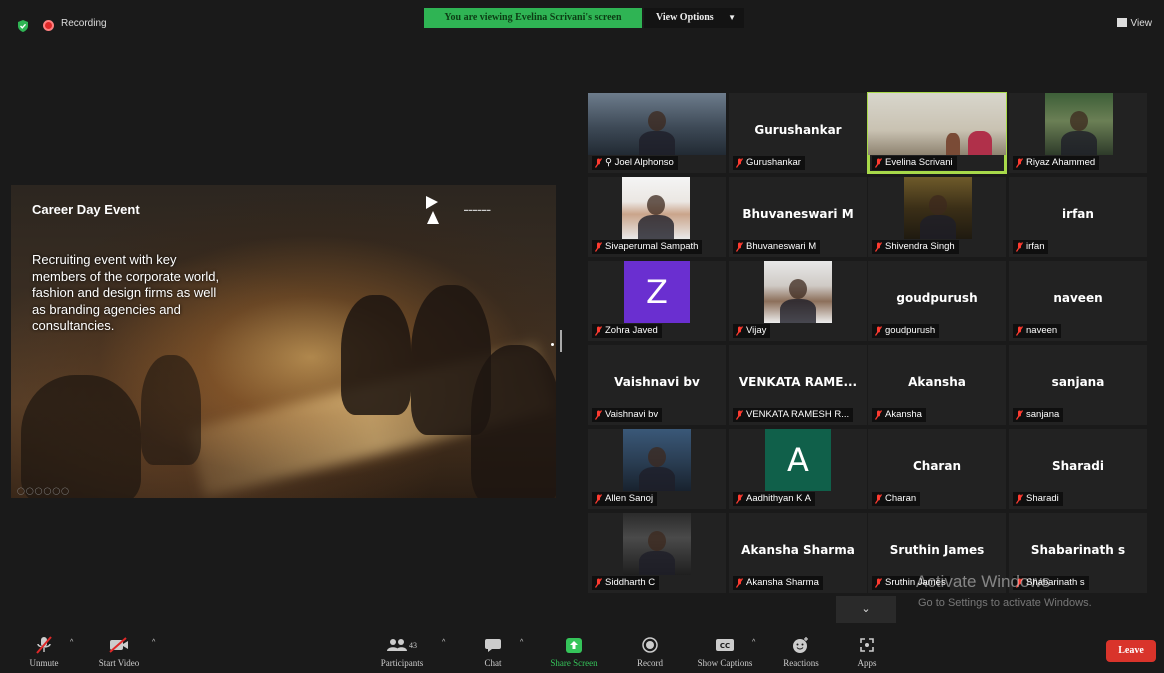 This screenshot has height=673, width=1164. What do you see at coordinates (1078, 301) in the screenshot?
I see `participant-tile: naveen naveen` at bounding box center [1078, 301].